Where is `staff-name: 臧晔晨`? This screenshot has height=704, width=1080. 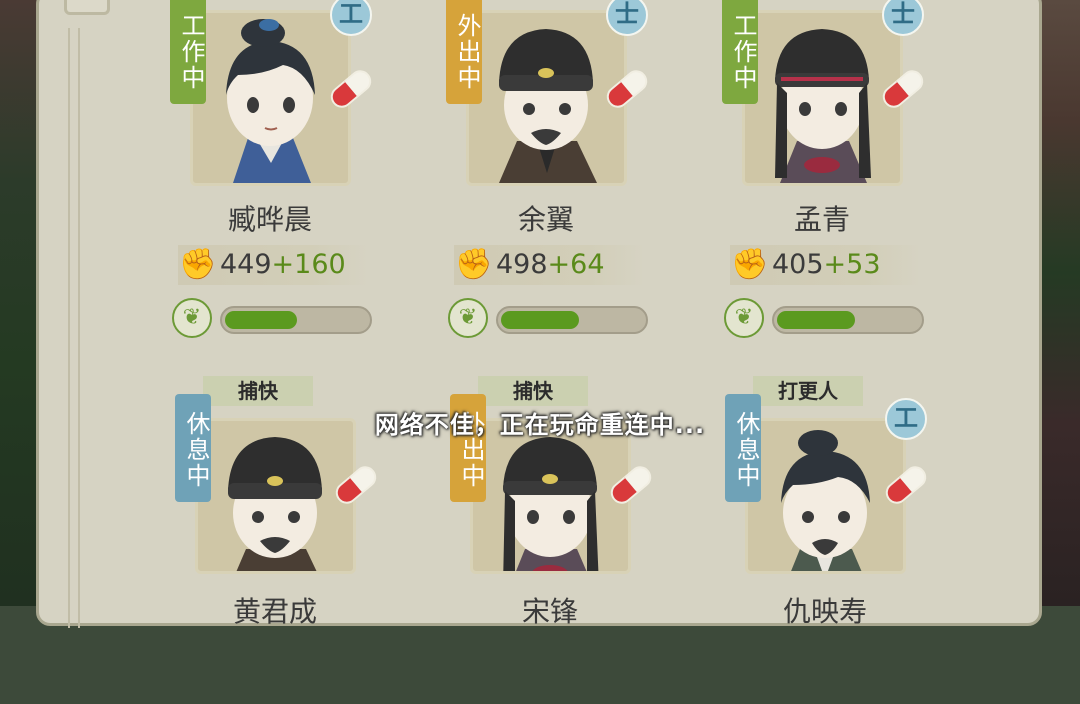 staff-name: 臧晔晨 is located at coordinates (269, 219).